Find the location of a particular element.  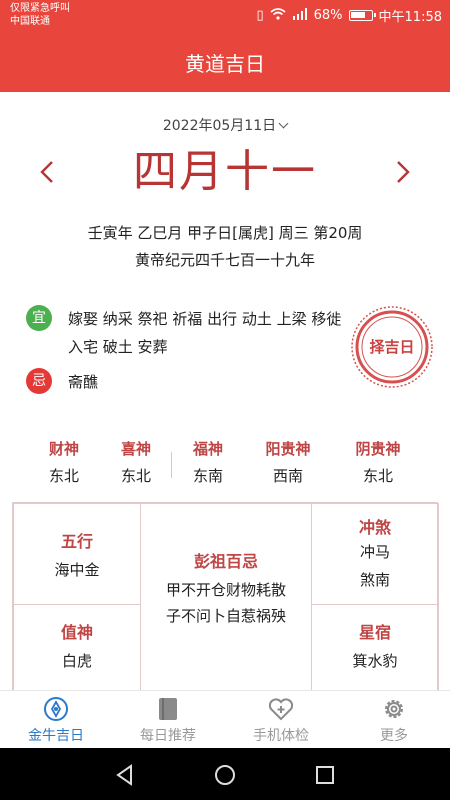

carrier-line-1: 仅限紧急呼叫 is located at coordinates (40, 8).